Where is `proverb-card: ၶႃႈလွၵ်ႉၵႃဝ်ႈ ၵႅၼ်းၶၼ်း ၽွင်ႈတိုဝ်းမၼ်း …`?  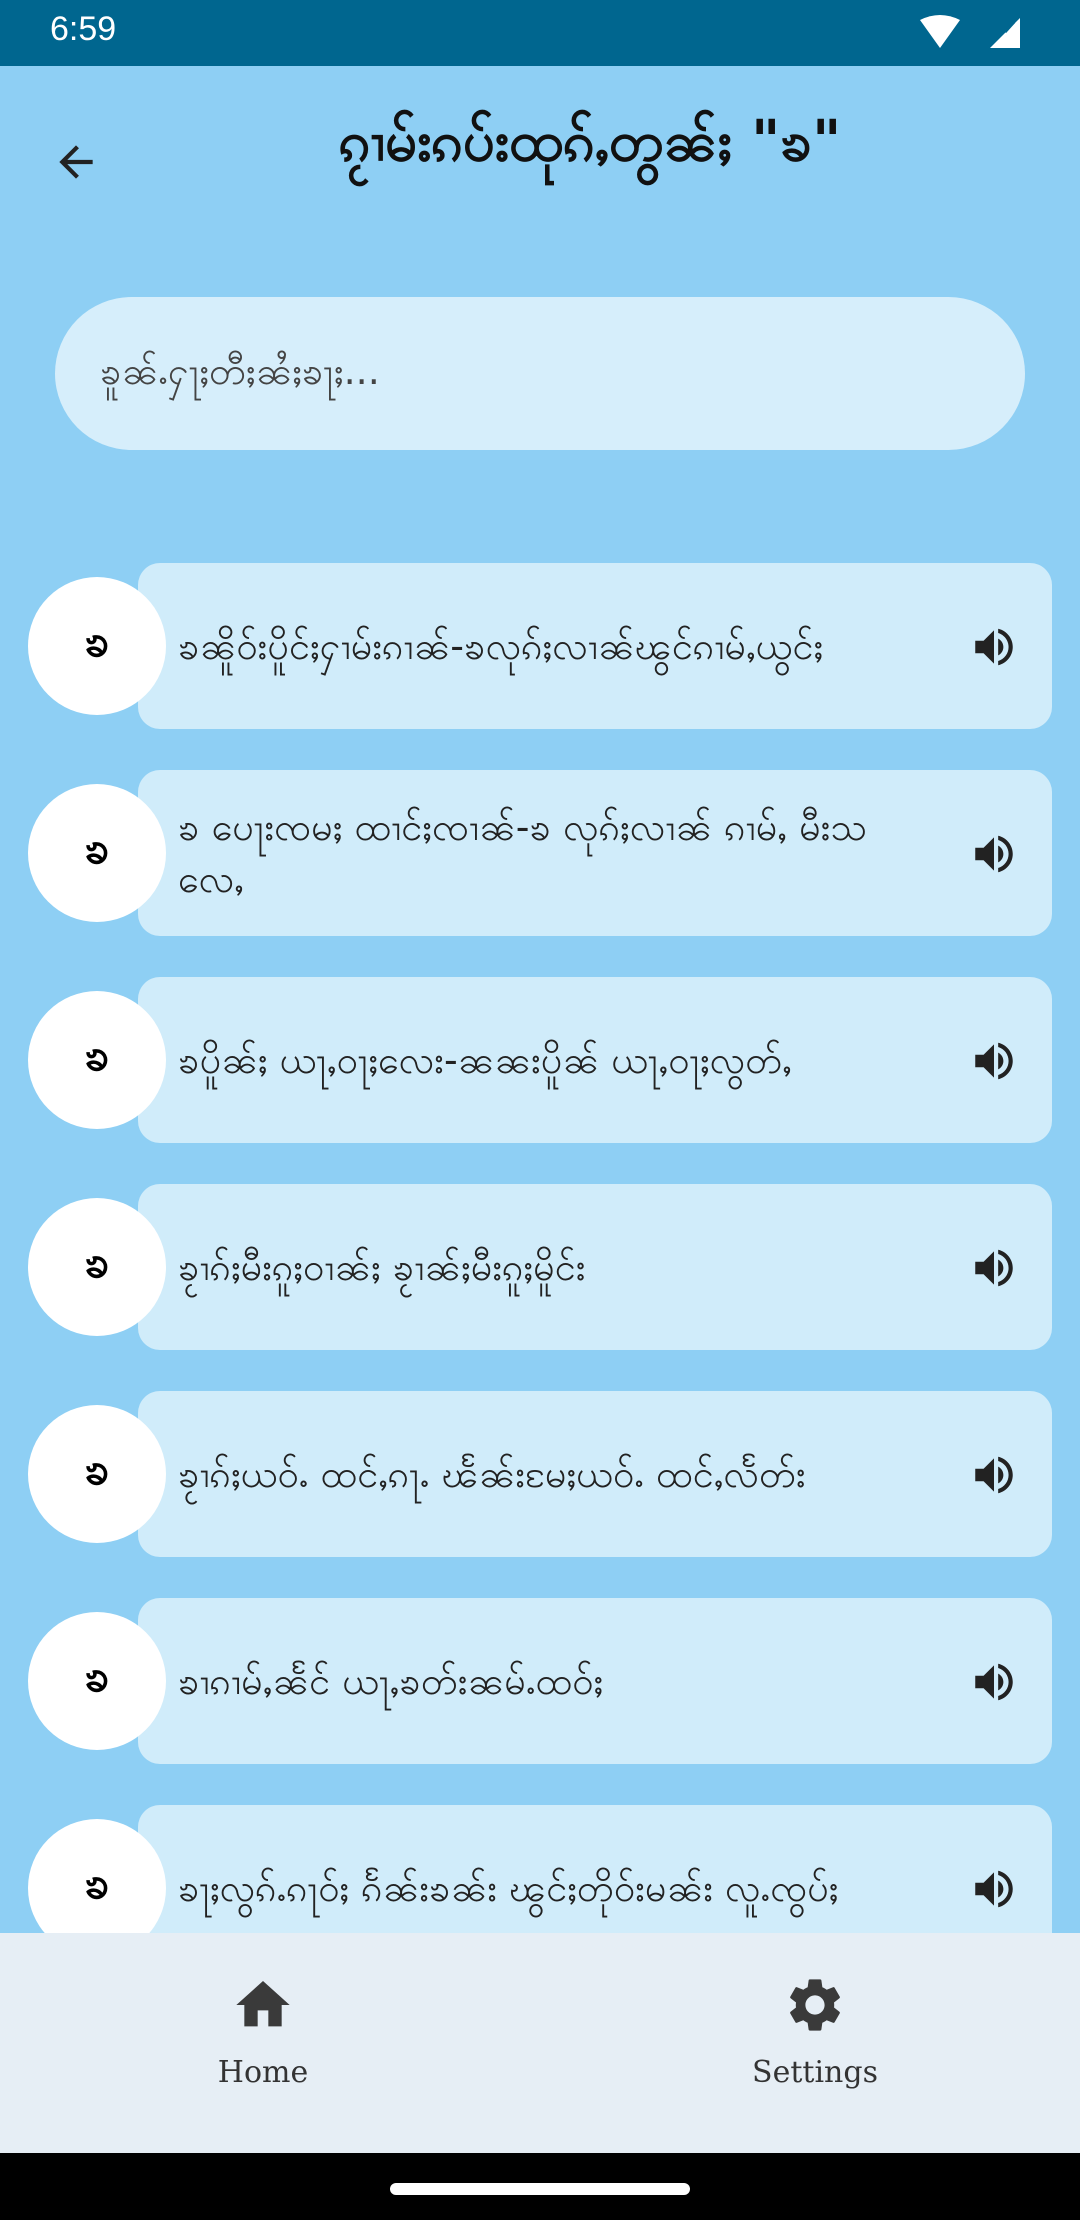 proverb-card: ၶႃႈလွၵ်ႉၵႃဝ်ႈ ၵႅၼ်းၶၼ်း ၽွင်ႈတိုဝ်းမၼ်း … is located at coordinates (595, 1869).